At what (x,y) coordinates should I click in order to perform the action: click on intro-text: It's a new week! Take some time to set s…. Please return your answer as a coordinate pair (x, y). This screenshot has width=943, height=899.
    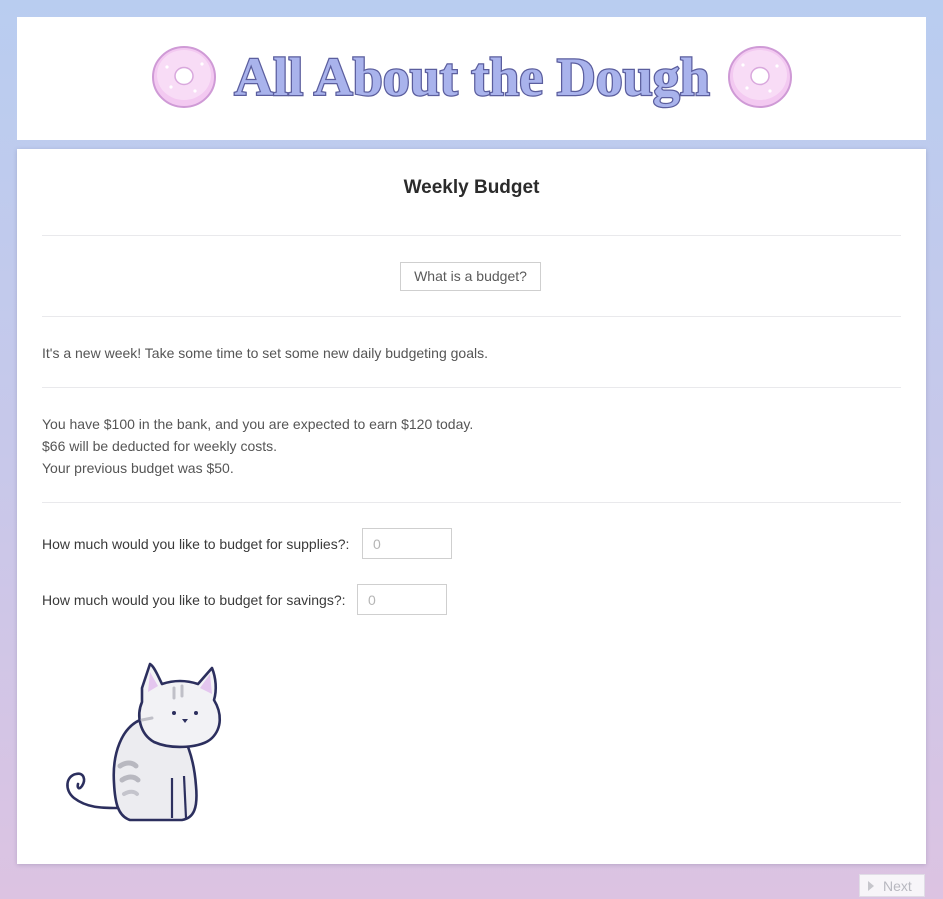
    Looking at the image, I should click on (265, 353).